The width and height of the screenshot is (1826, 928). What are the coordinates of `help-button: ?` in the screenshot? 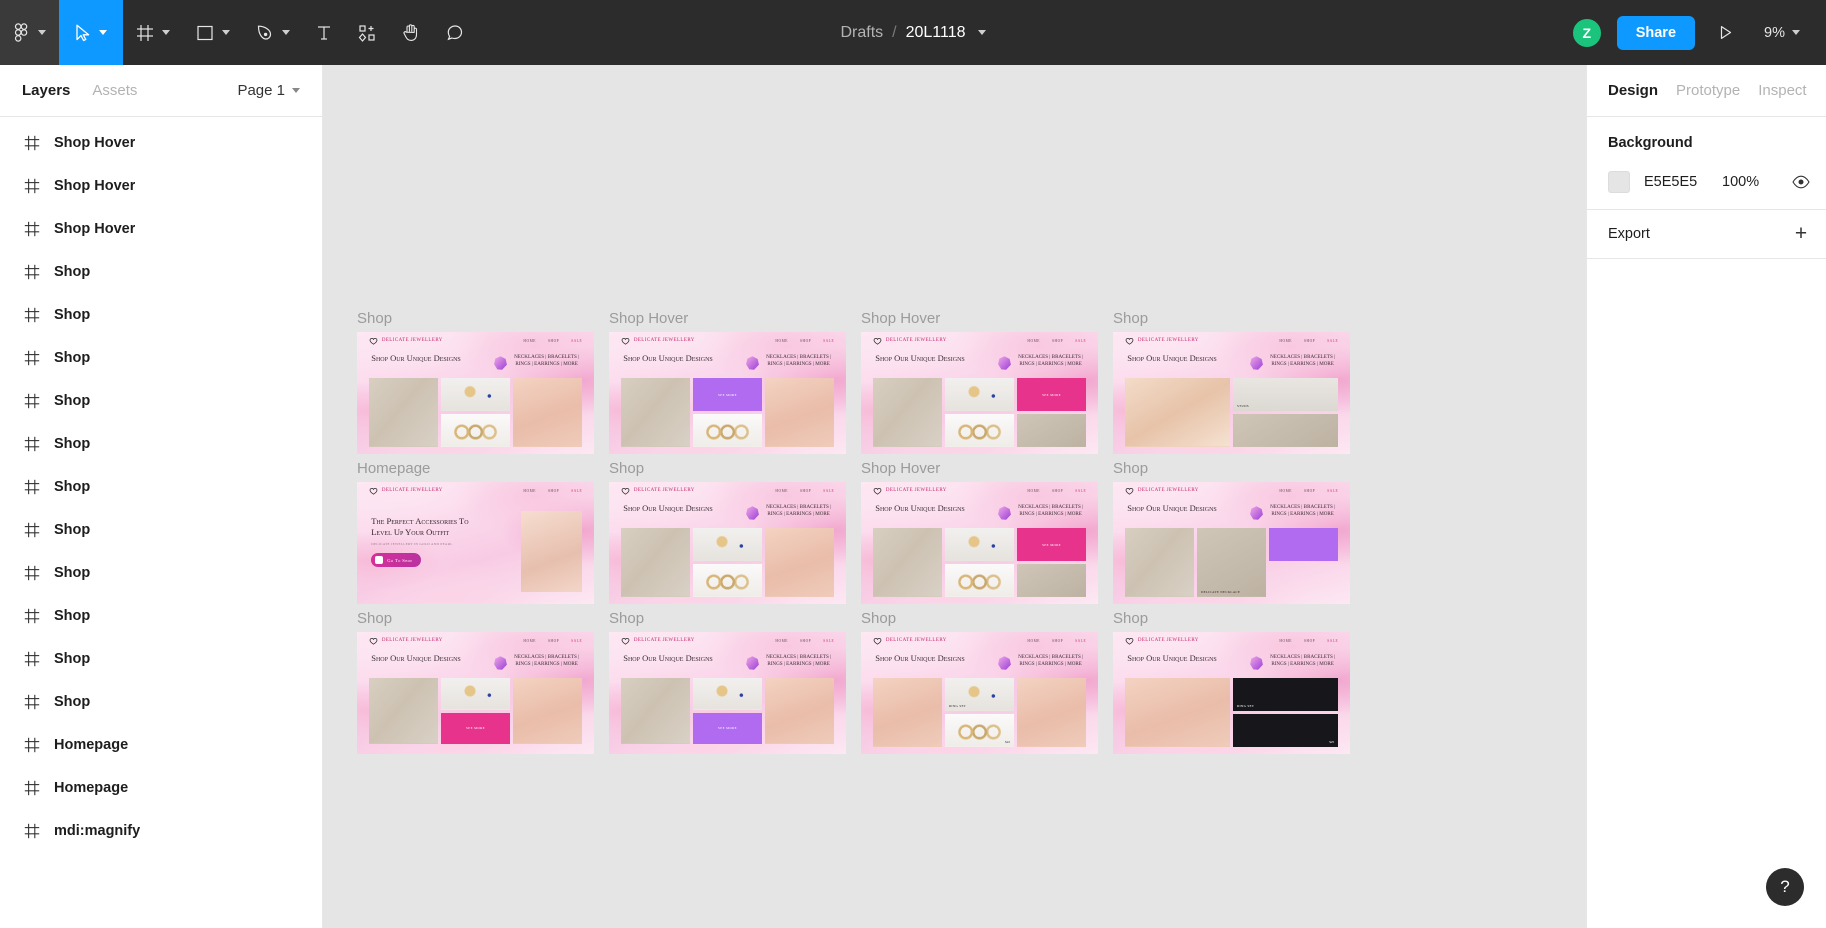 It's located at (1785, 887).